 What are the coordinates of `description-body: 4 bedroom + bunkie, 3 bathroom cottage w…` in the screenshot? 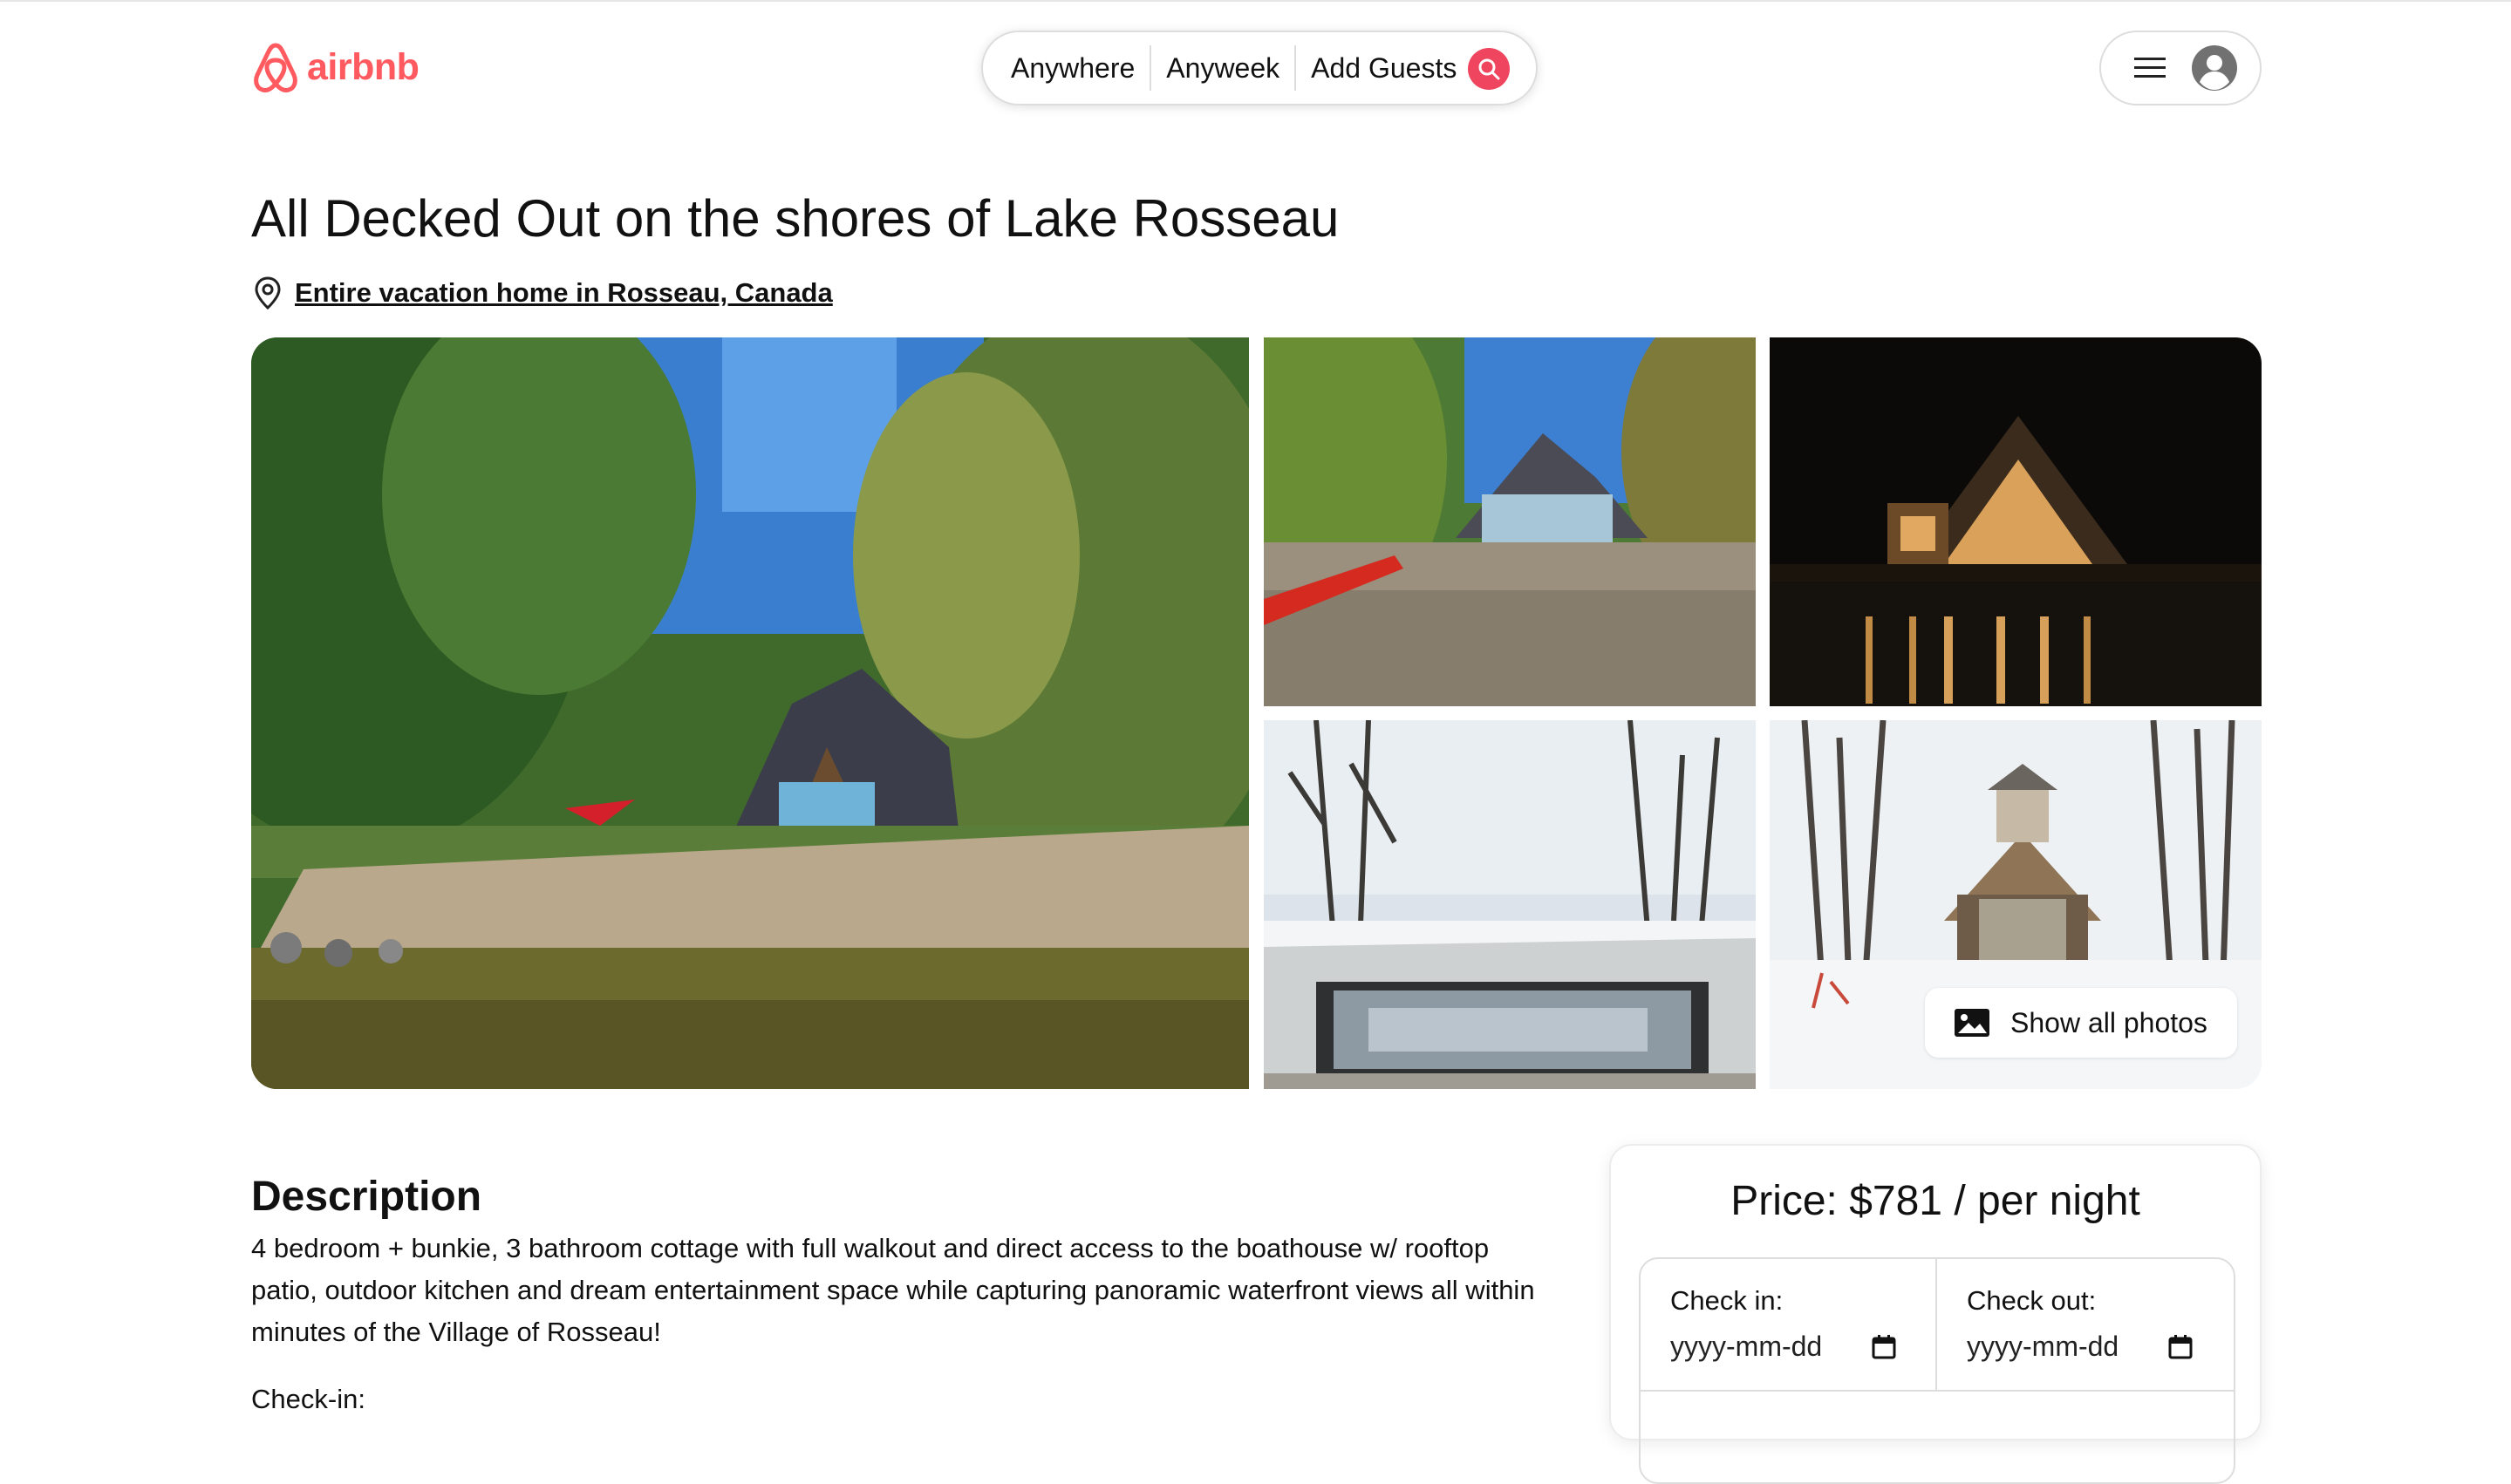 It's located at (893, 1290).